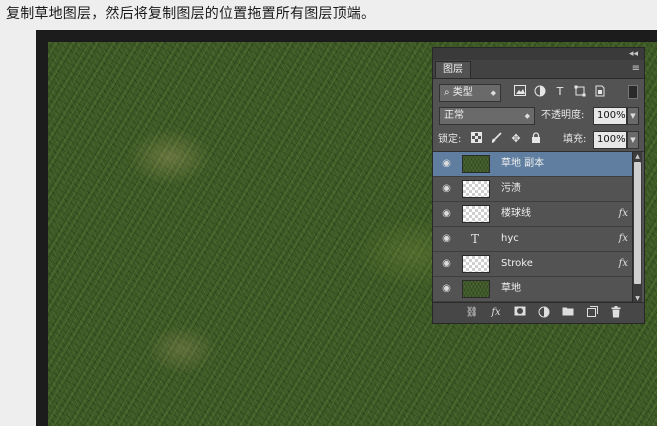  What do you see at coordinates (532, 239) in the screenshot?
I see `layer-row-hyc: ◉ T hyc fx` at bounding box center [532, 239].